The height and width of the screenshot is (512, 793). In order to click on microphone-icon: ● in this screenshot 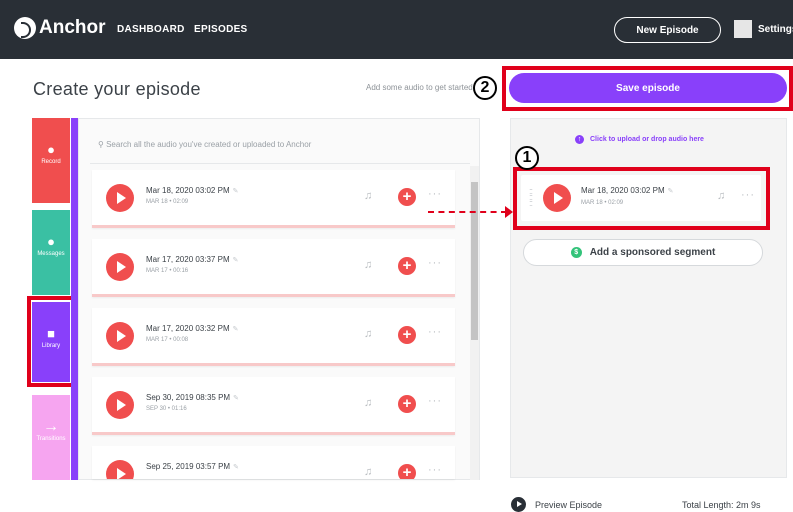, I will do `click(51, 149)`.